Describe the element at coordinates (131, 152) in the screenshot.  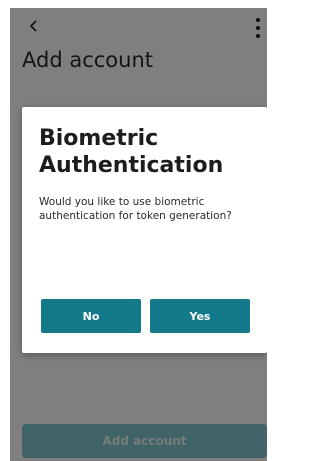
I see `dialog-title: Biometric Authentication` at that location.